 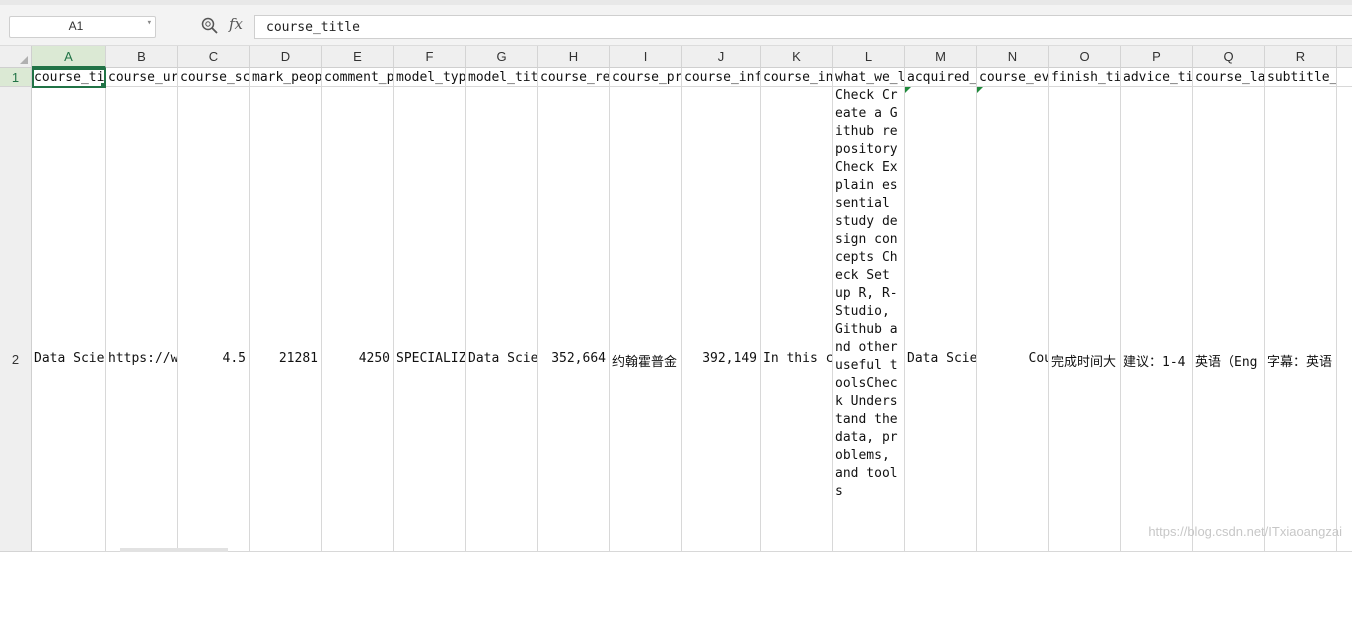 What do you see at coordinates (431, 358) in the screenshot?
I see `cell-f2-value: SPECIALIZ` at bounding box center [431, 358].